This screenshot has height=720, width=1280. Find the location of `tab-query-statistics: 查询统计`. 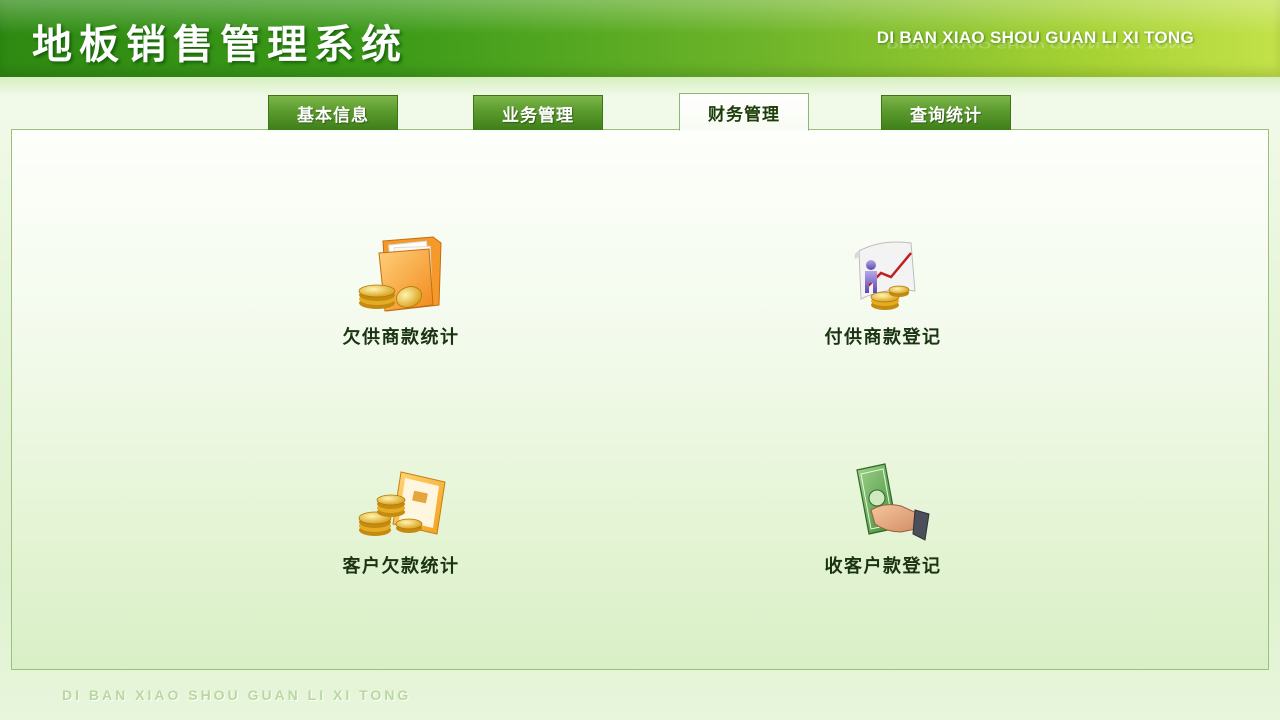

tab-query-statistics: 查询统计 is located at coordinates (946, 112).